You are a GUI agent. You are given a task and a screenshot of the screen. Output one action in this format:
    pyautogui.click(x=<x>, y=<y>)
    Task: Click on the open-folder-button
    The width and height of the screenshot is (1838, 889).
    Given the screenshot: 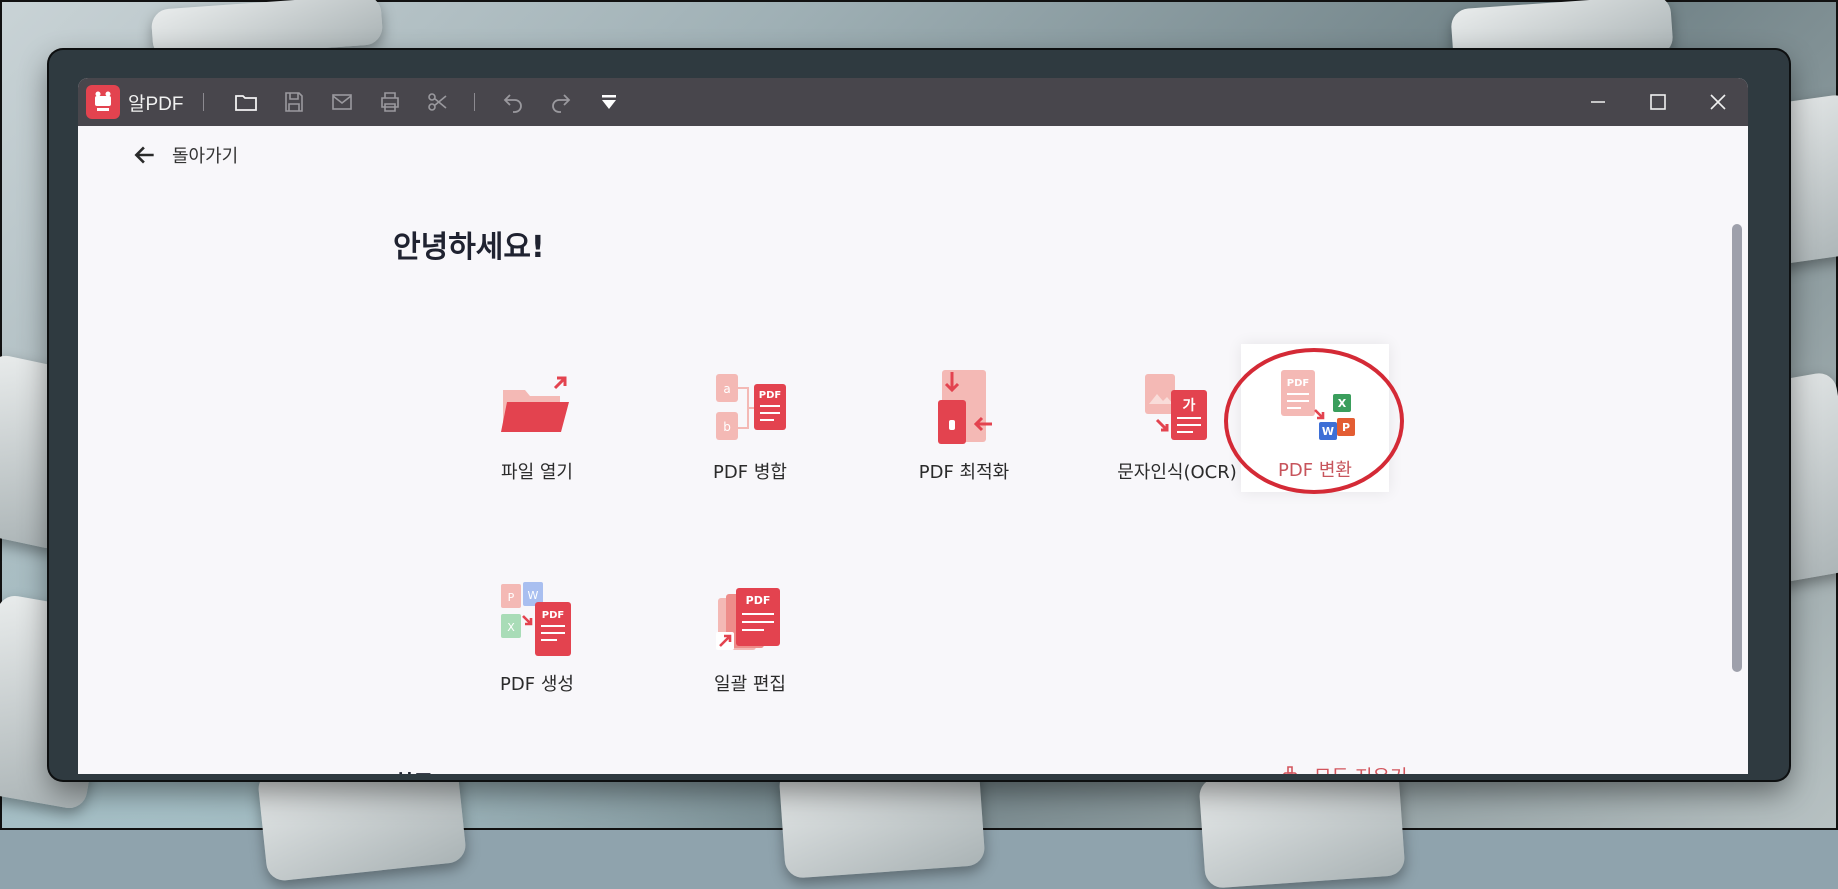 What is the action you would take?
    pyautogui.click(x=246, y=102)
    